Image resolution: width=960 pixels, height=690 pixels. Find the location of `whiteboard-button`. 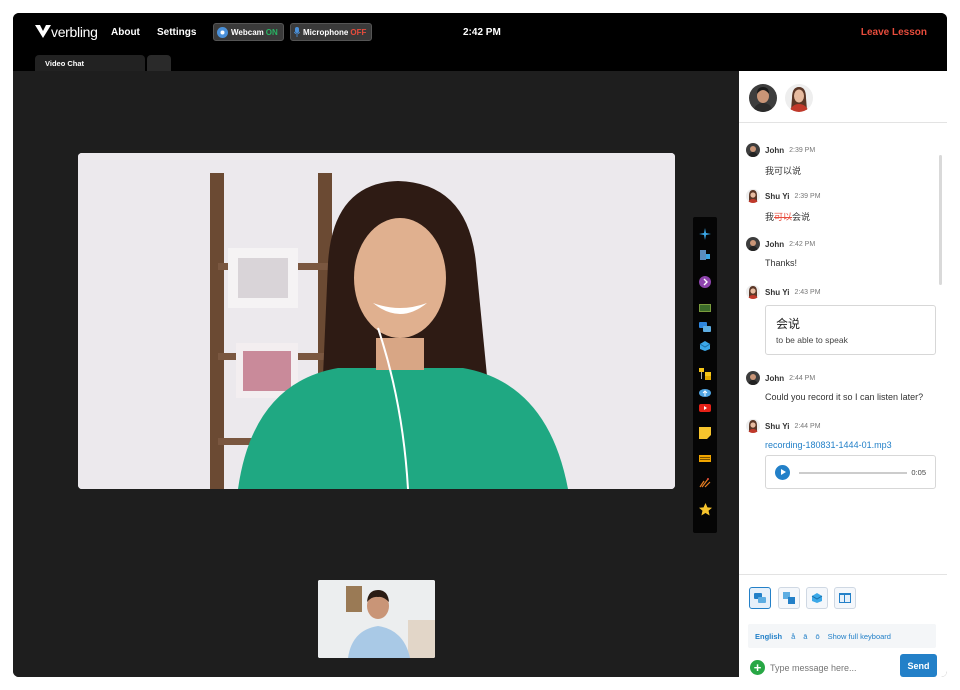

whiteboard-button is located at coordinates (845, 598).